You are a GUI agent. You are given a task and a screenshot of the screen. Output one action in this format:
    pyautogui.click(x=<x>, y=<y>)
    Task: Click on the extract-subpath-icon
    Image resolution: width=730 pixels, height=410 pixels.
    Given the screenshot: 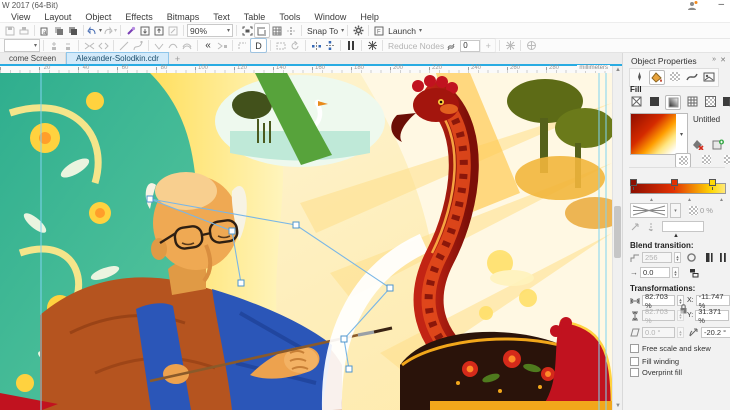 What is the action you would take?
    pyautogui.click(x=222, y=45)
    